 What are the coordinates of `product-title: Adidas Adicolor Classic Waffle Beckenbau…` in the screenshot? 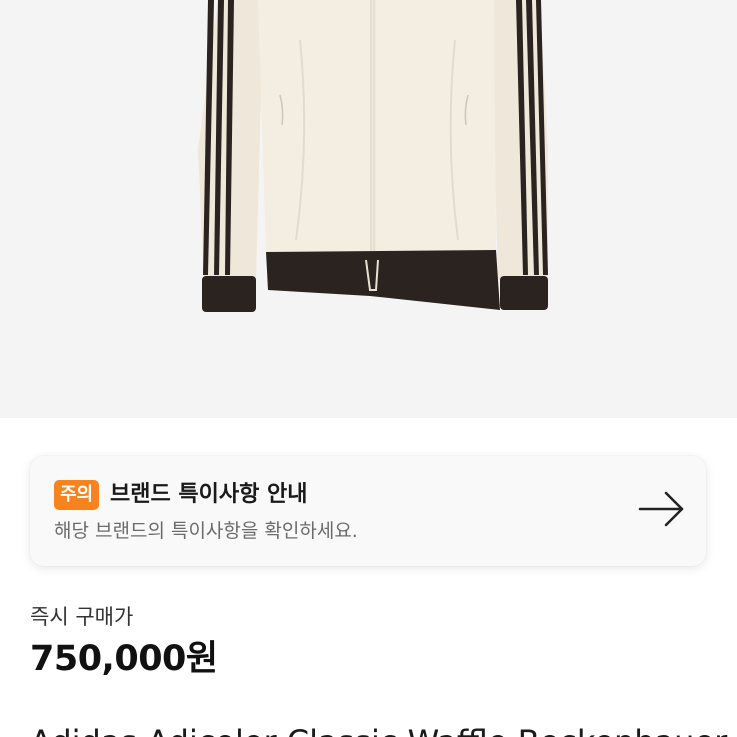 It's located at (378, 729).